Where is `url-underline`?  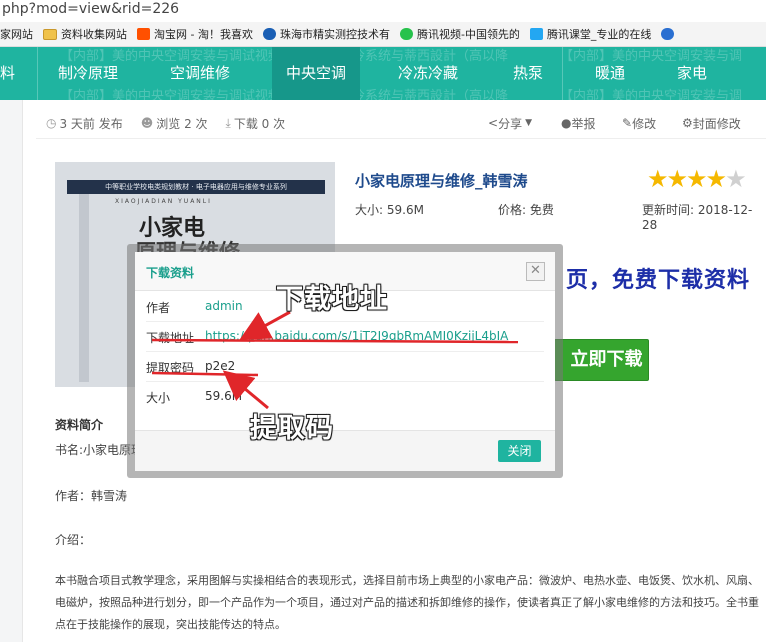
url-underline is located at coordinates (335, 341).